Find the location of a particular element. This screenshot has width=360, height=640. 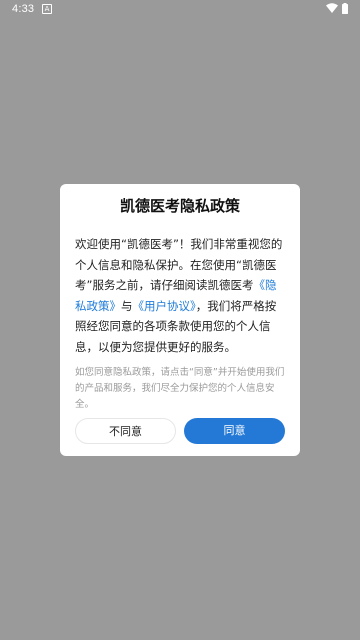

dialog-buttons: 不同意 同意 is located at coordinates (180, 431).